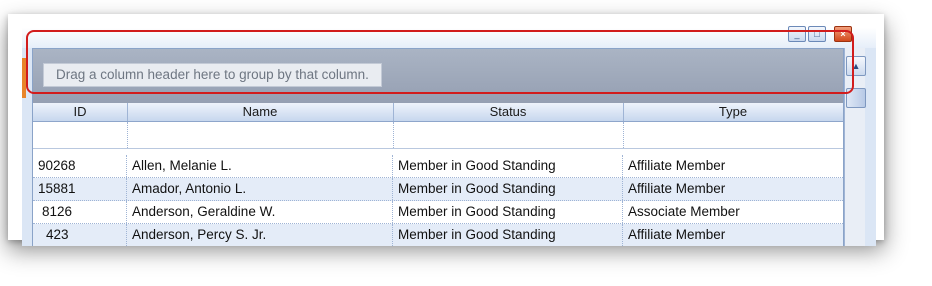  I want to click on cell-name: Anderson, Percy S. Jr., so click(260, 235).